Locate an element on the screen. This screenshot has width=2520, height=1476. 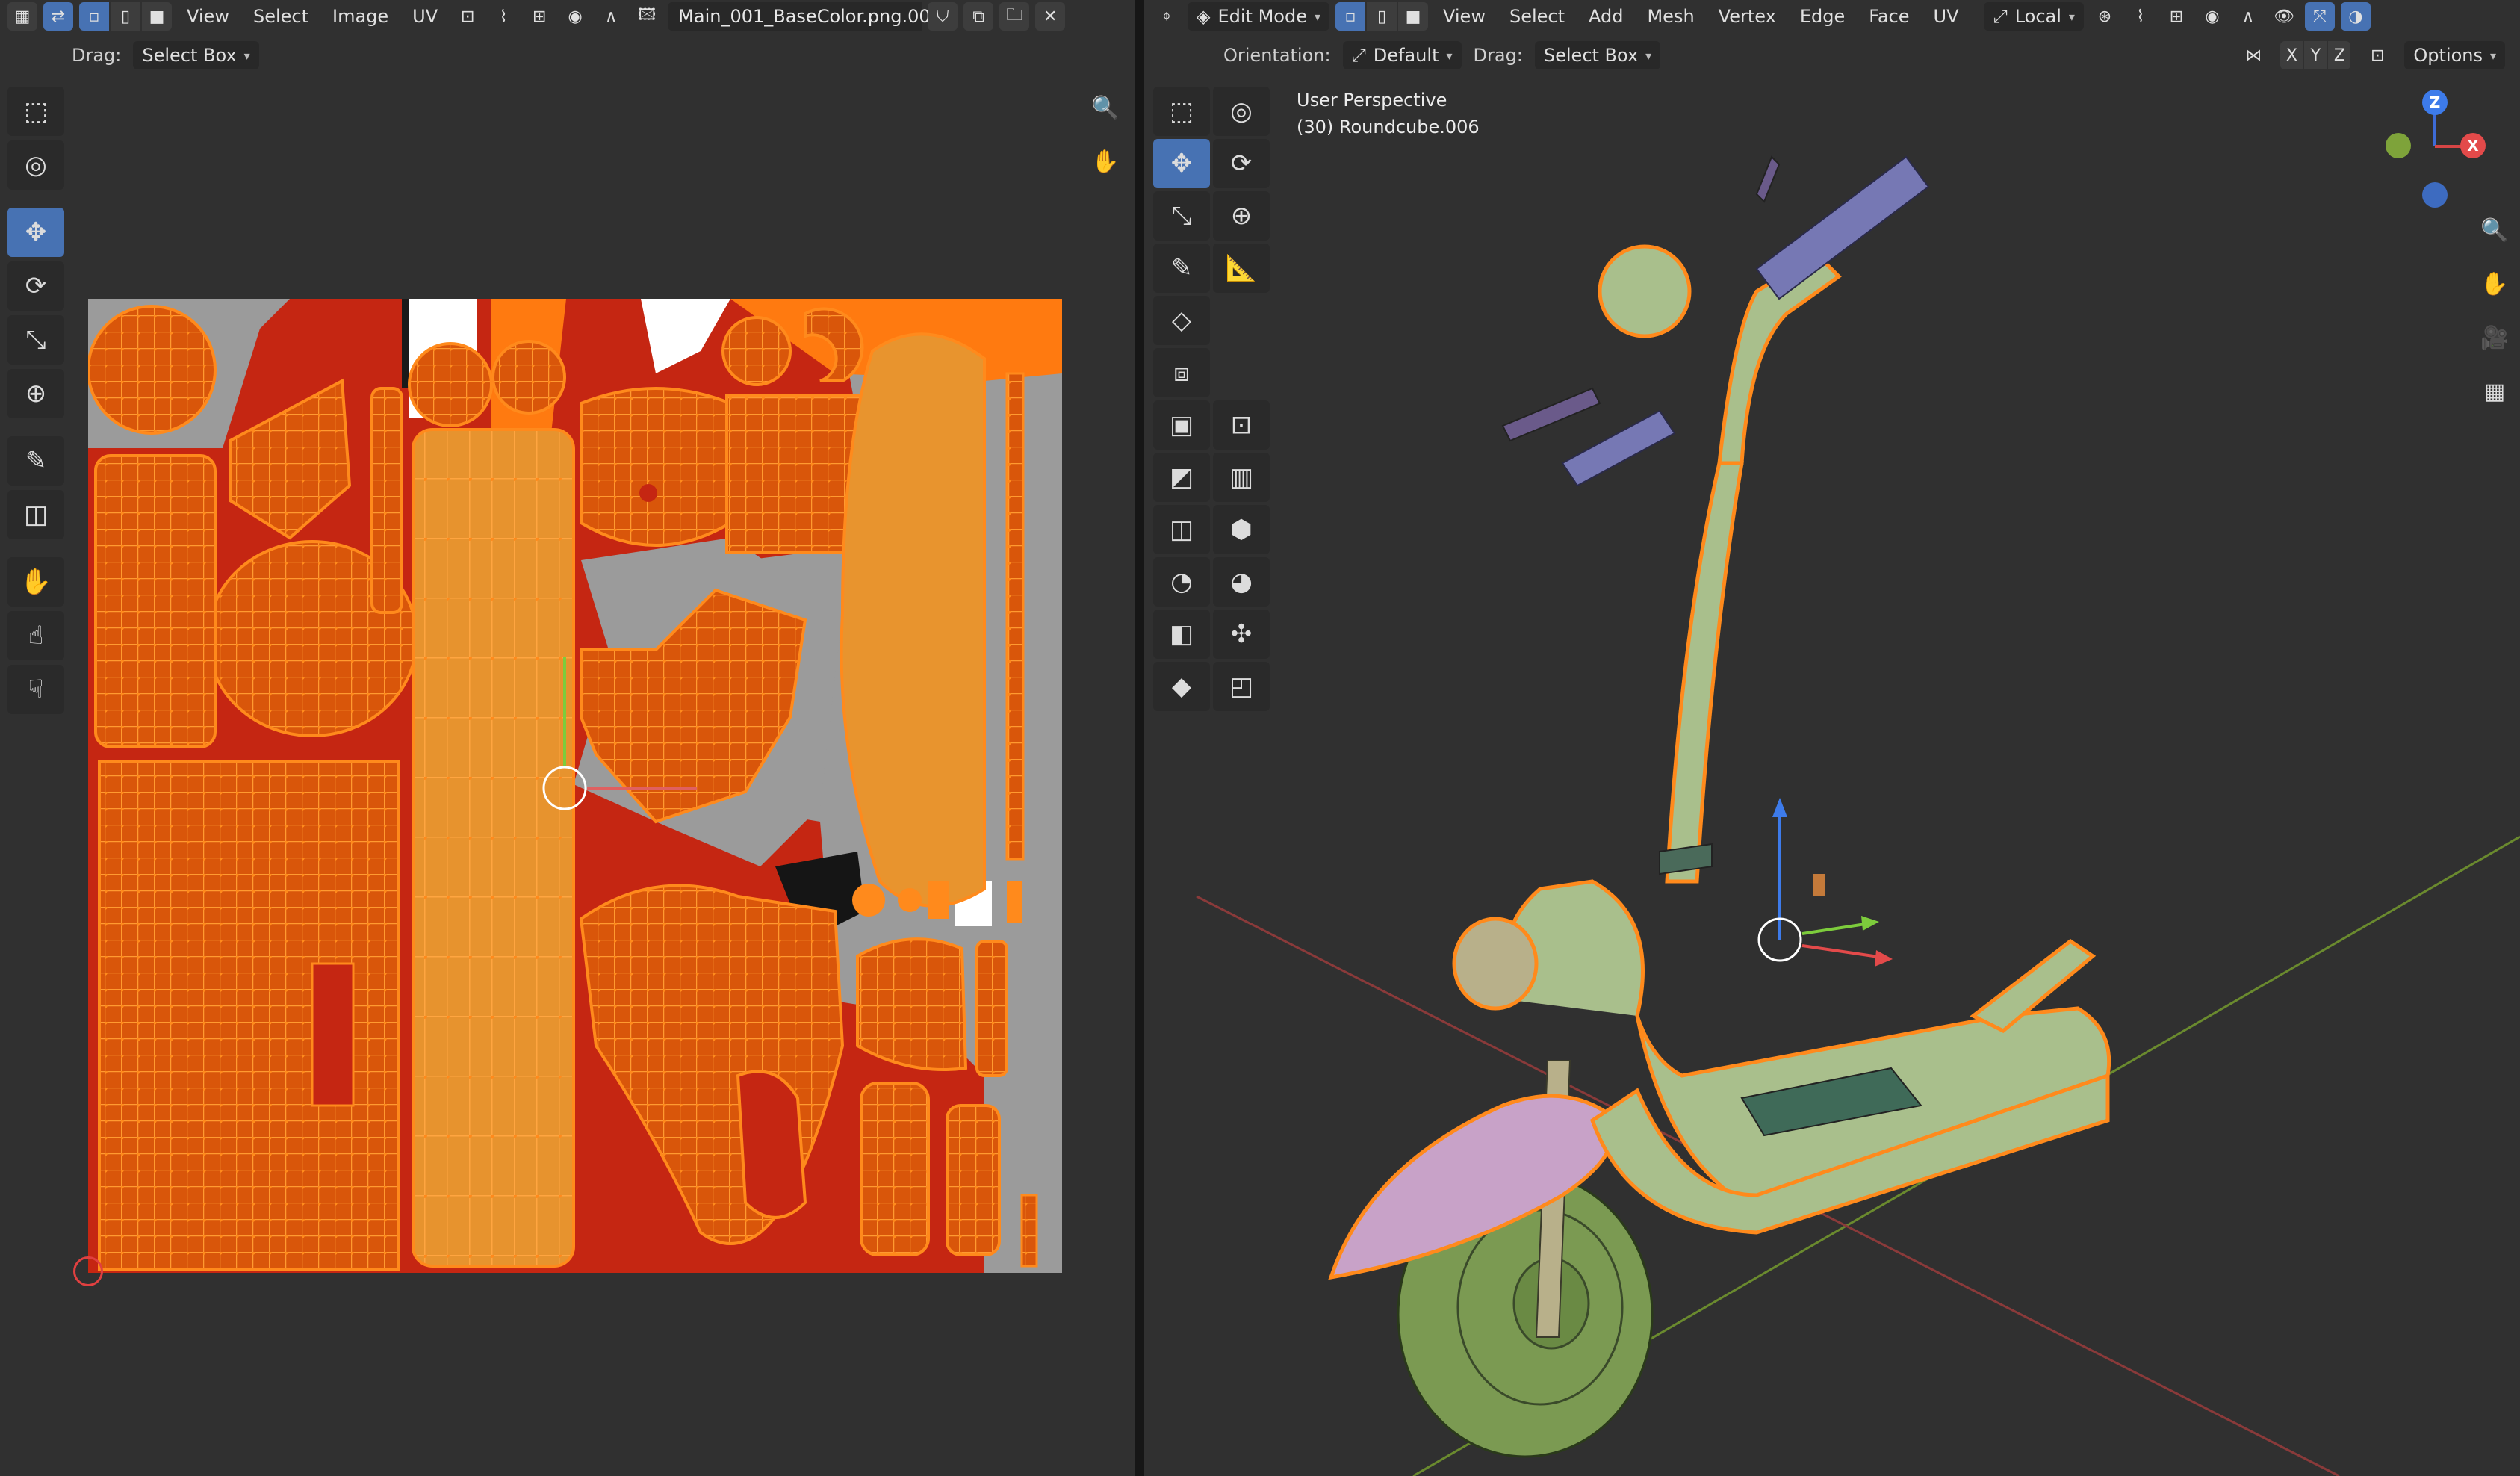
menu-image: Image is located at coordinates (360, 16).